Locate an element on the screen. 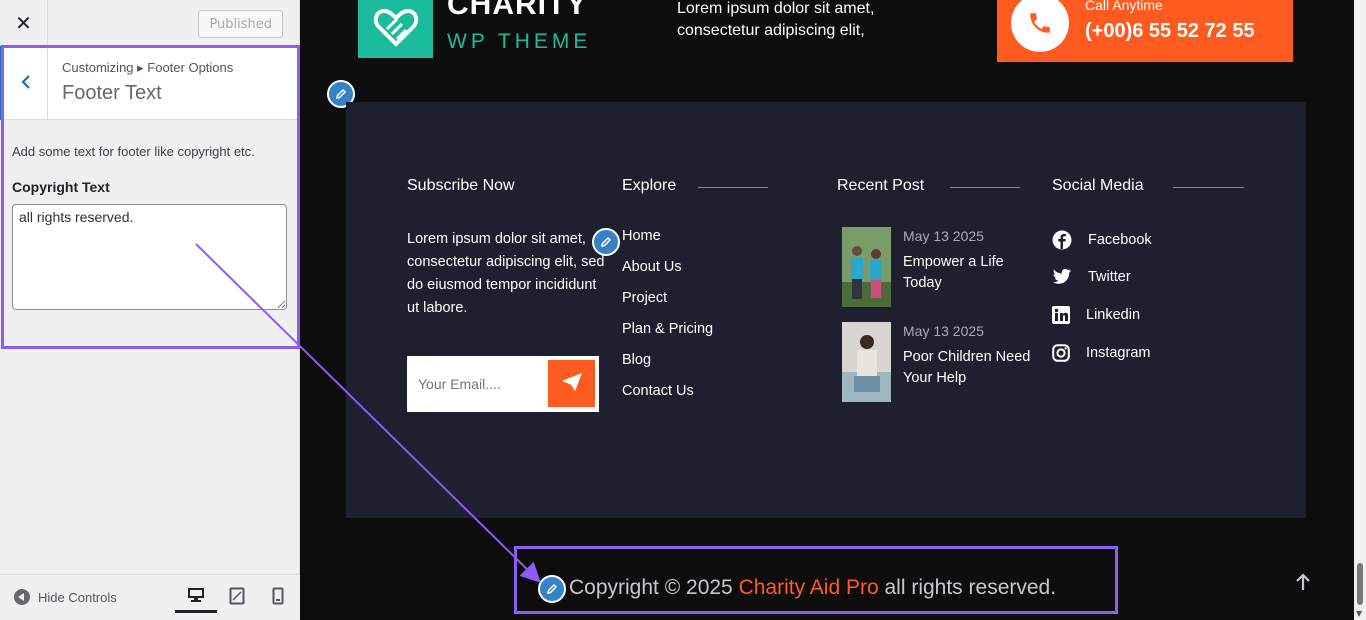  back-button is located at coordinates (24, 83).